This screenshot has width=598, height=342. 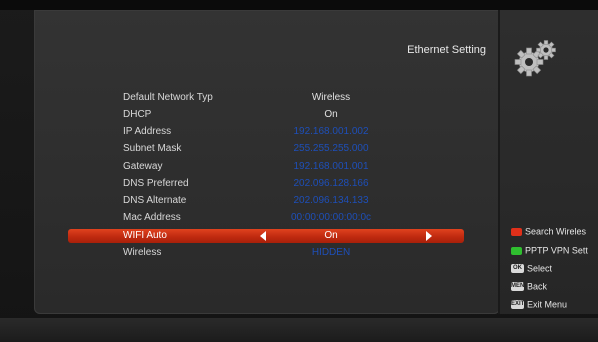 I want to click on setting-row-gateway: Gateway 192.168.001.001, so click(x=266, y=167).